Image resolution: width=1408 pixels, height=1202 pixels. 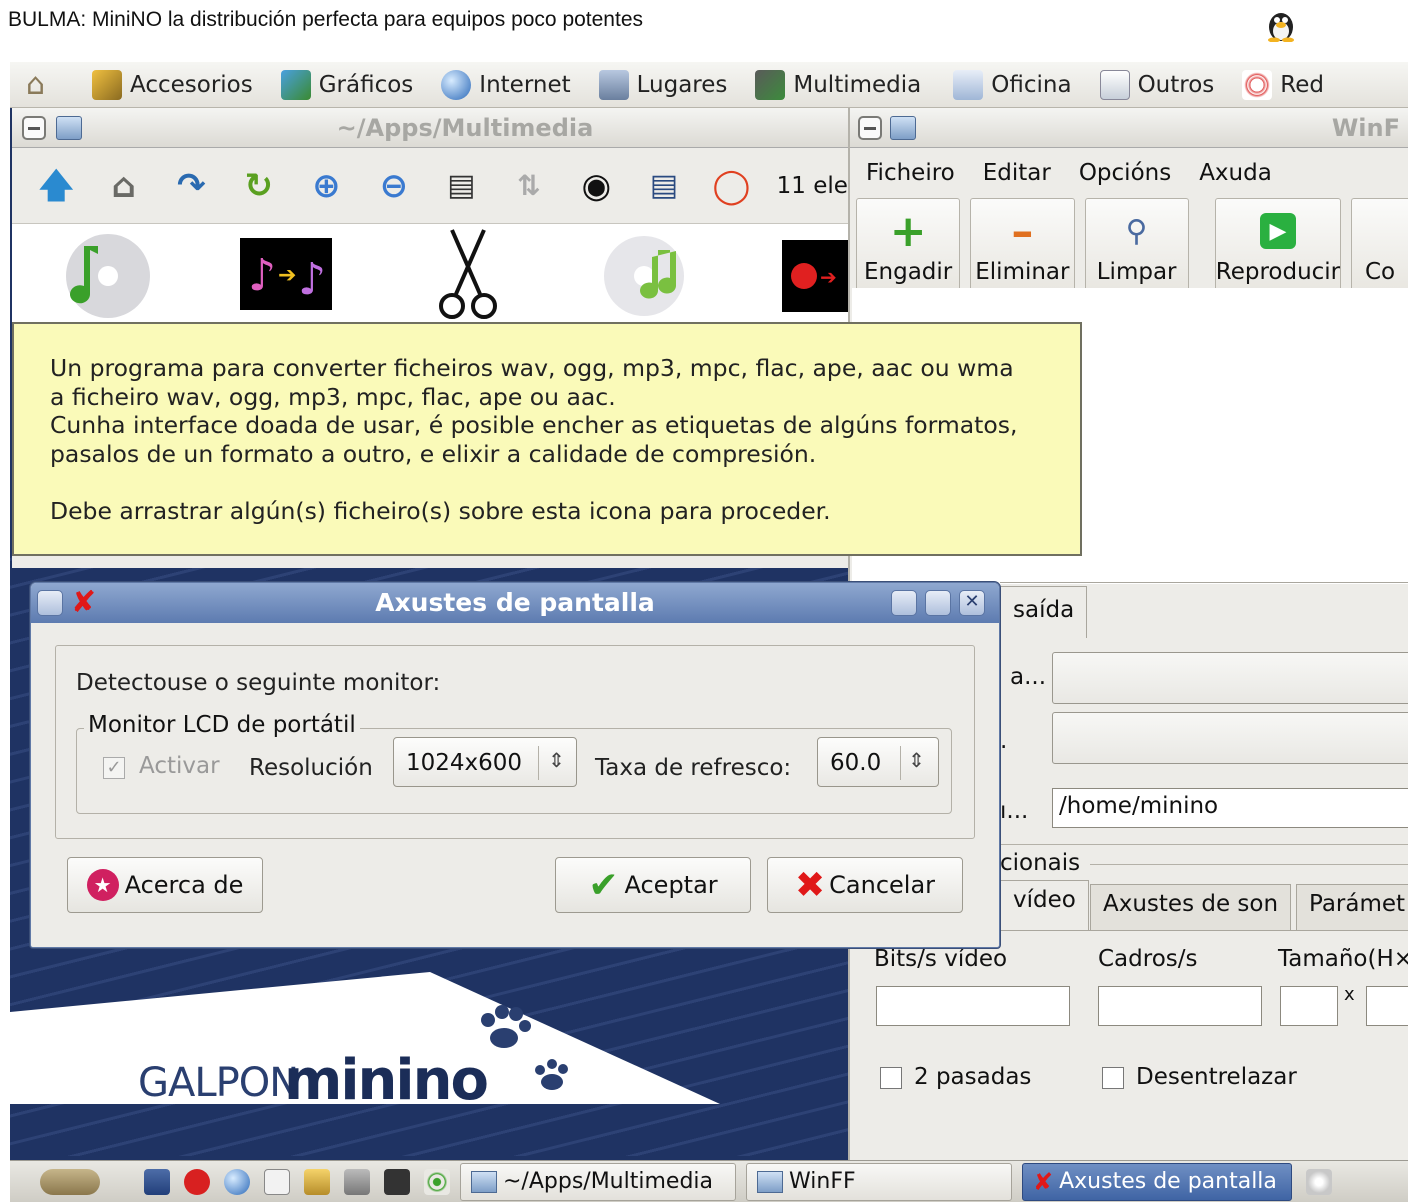 I want to click on tab-video: vídeo, so click(x=1044, y=905).